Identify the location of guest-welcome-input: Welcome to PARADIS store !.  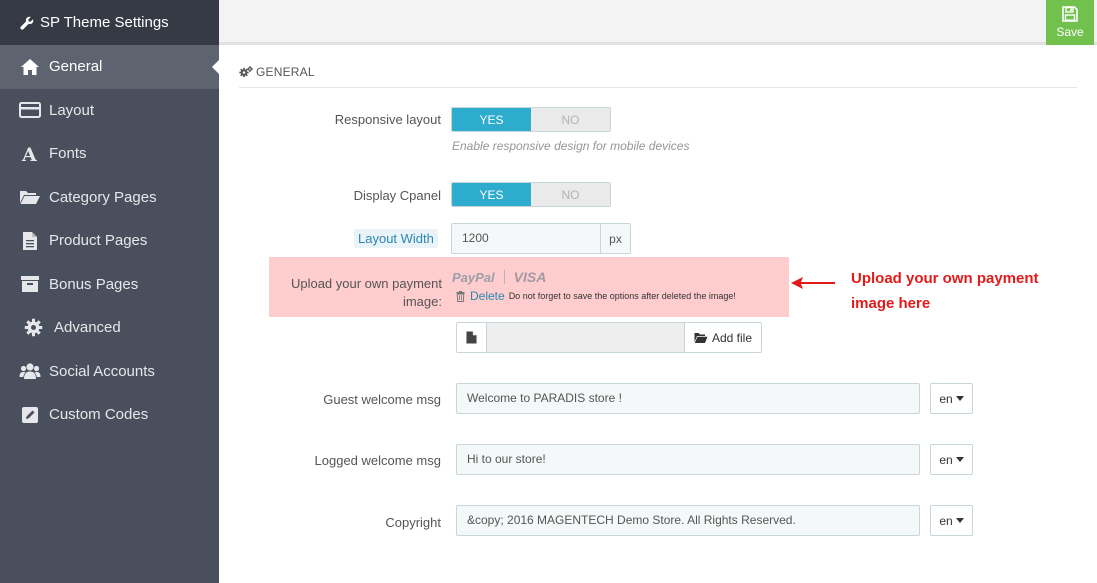
(688, 398).